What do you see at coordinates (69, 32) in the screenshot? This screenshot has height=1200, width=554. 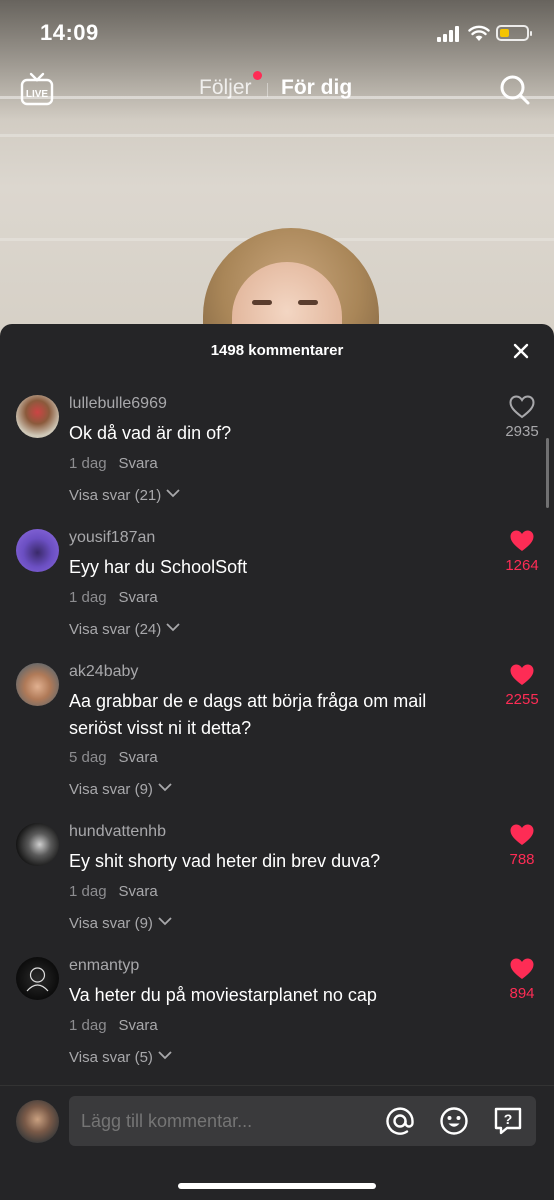 I see `status-time: 14:09` at bounding box center [69, 32].